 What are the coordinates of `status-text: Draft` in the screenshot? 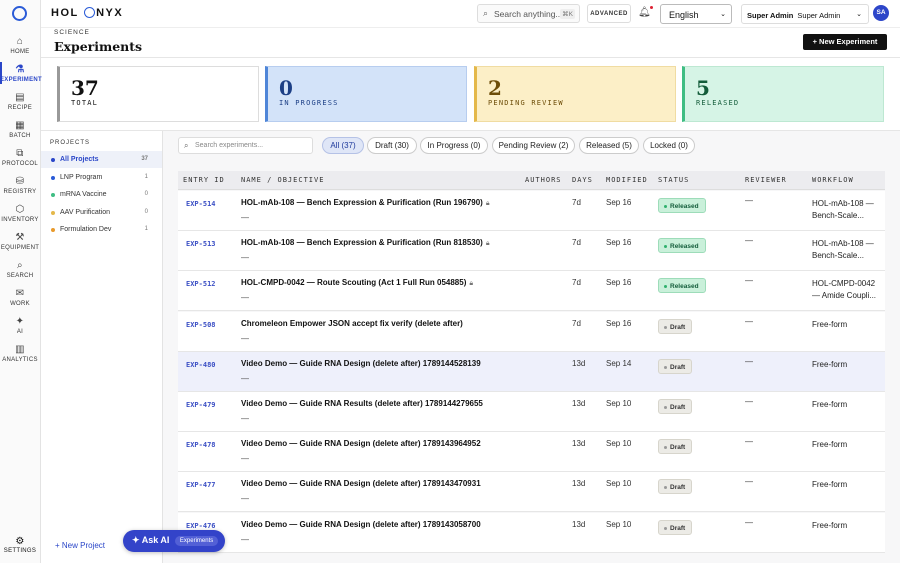 It's located at (678, 367).